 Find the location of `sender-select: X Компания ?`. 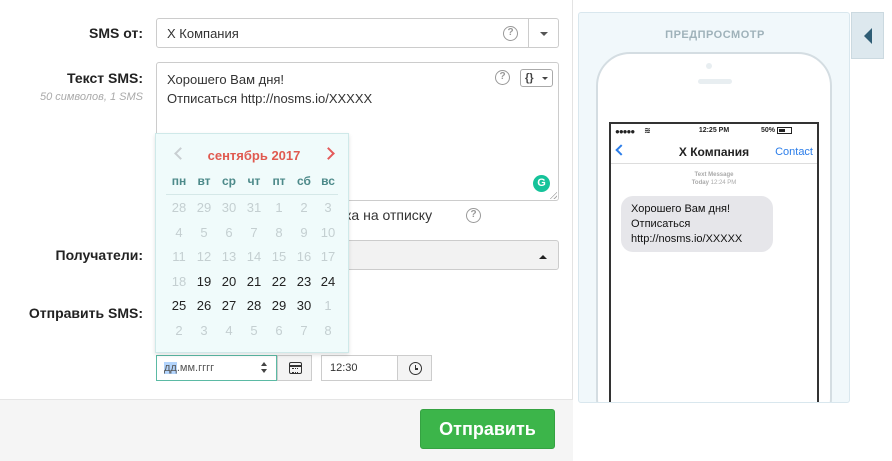

sender-select: X Компания ? is located at coordinates (357, 33).